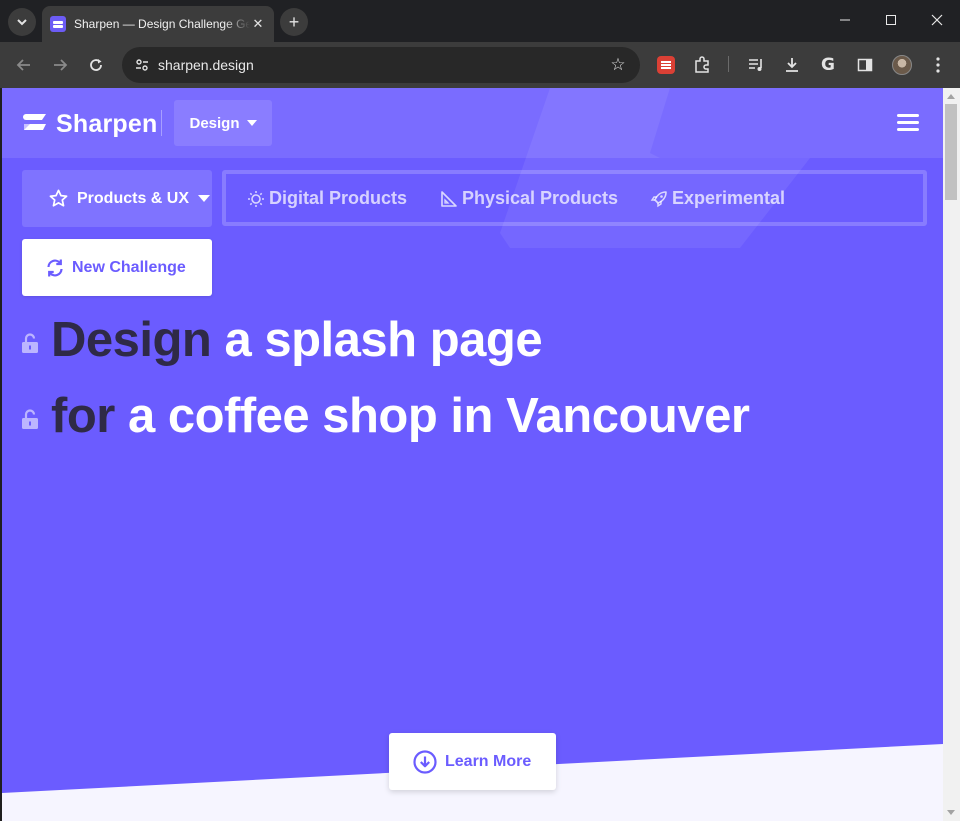  I want to click on learn-more-label: Learn More, so click(488, 761).